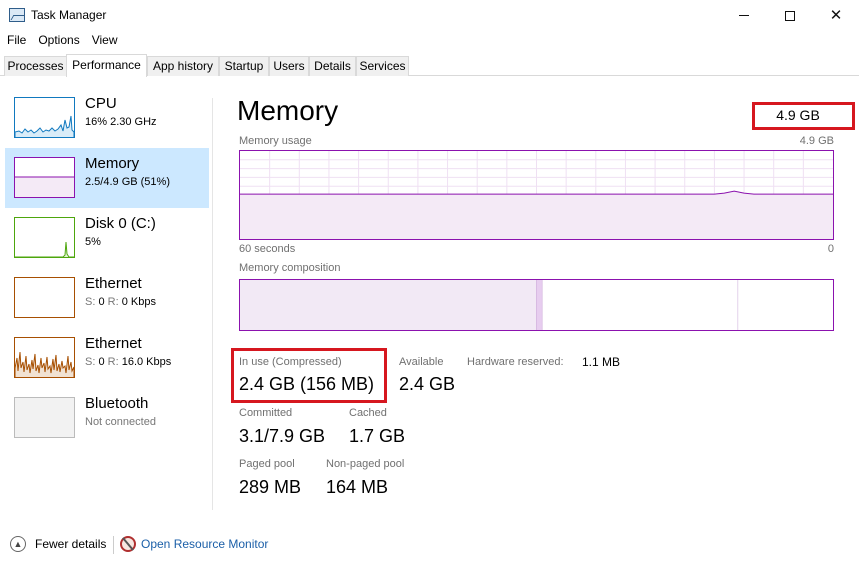 The image size is (859, 569). I want to click on cached-value: 1.7 GB, so click(377, 436).